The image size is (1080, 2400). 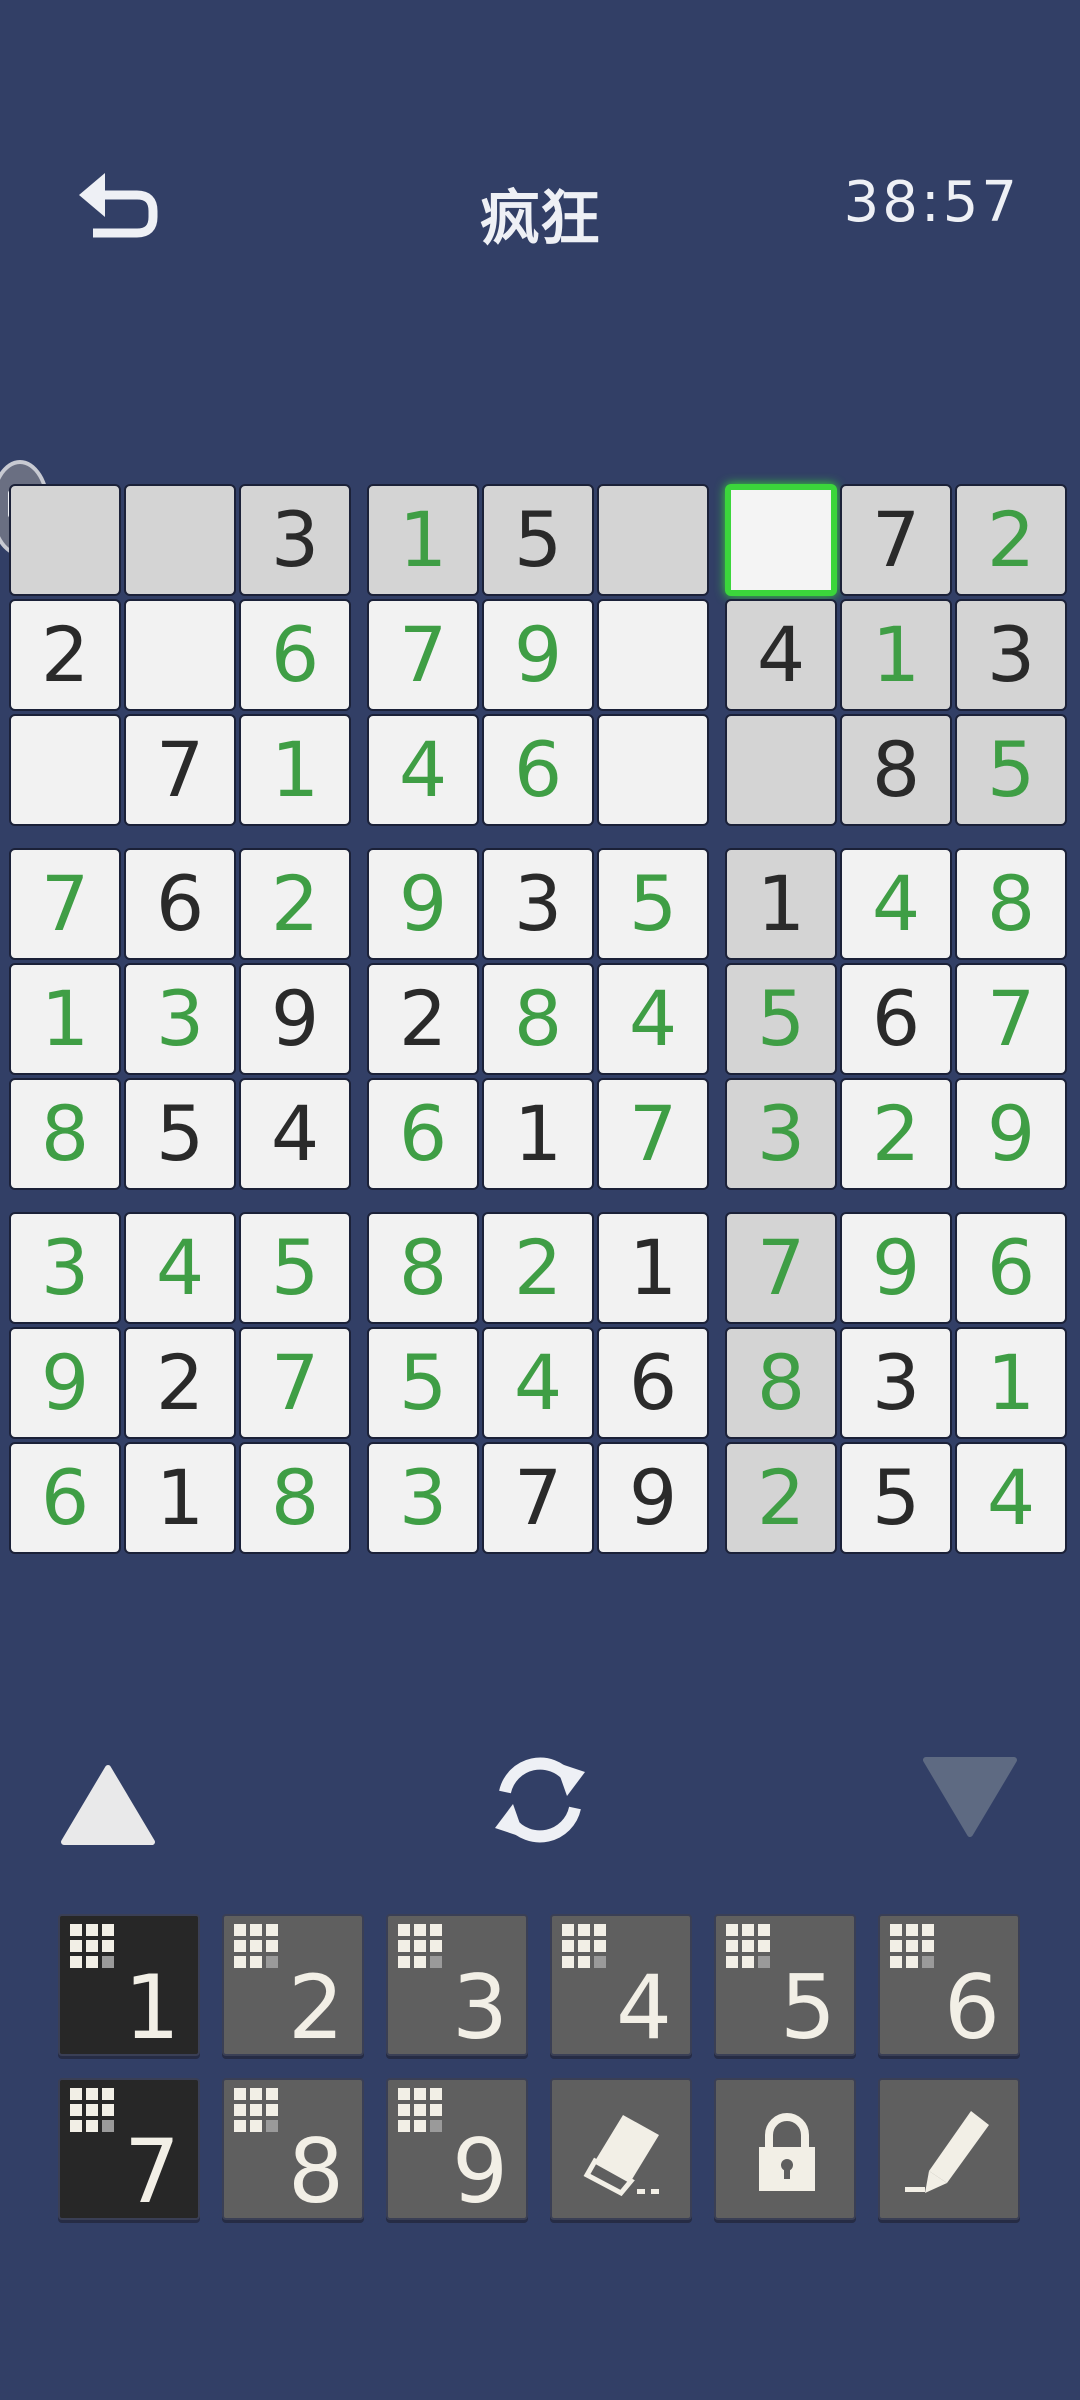 What do you see at coordinates (423, 1498) in the screenshot?
I see `sudoku-cell-r9c4: 3` at bounding box center [423, 1498].